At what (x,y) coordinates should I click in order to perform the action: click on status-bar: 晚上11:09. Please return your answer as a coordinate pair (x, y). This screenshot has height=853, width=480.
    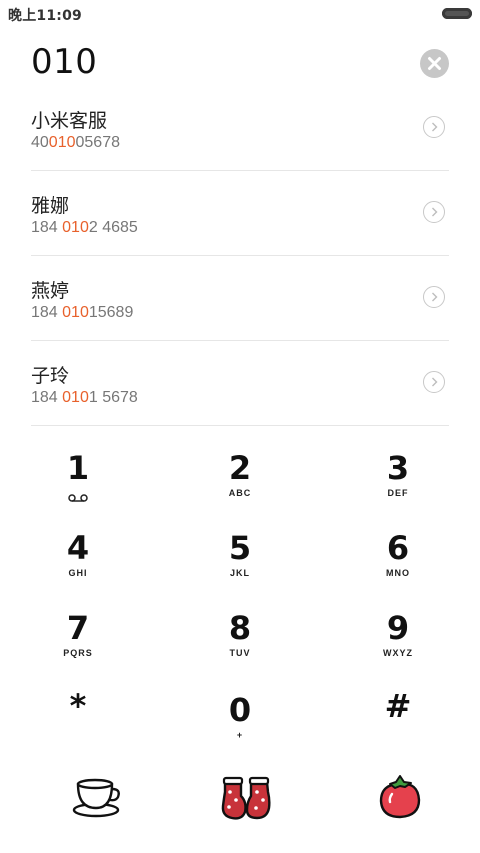
    Looking at the image, I should click on (240, 14).